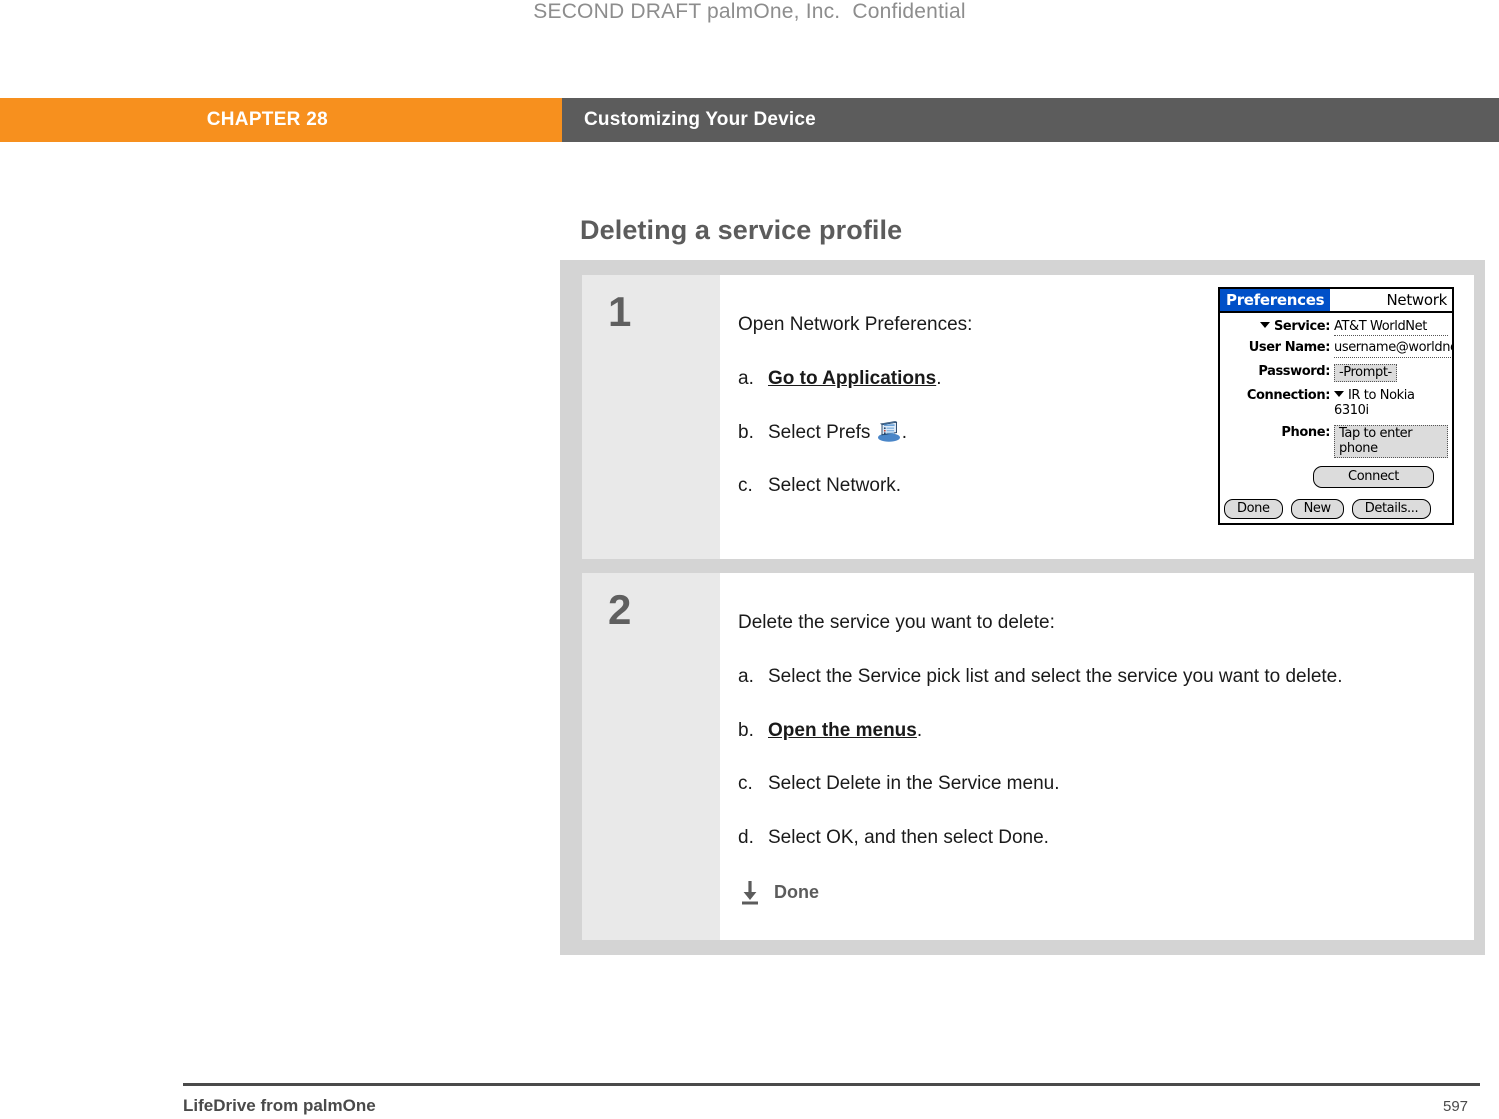 This screenshot has height=1119, width=1499. What do you see at coordinates (741, 230) in the screenshot?
I see `page-title: Deleting a service profile` at bounding box center [741, 230].